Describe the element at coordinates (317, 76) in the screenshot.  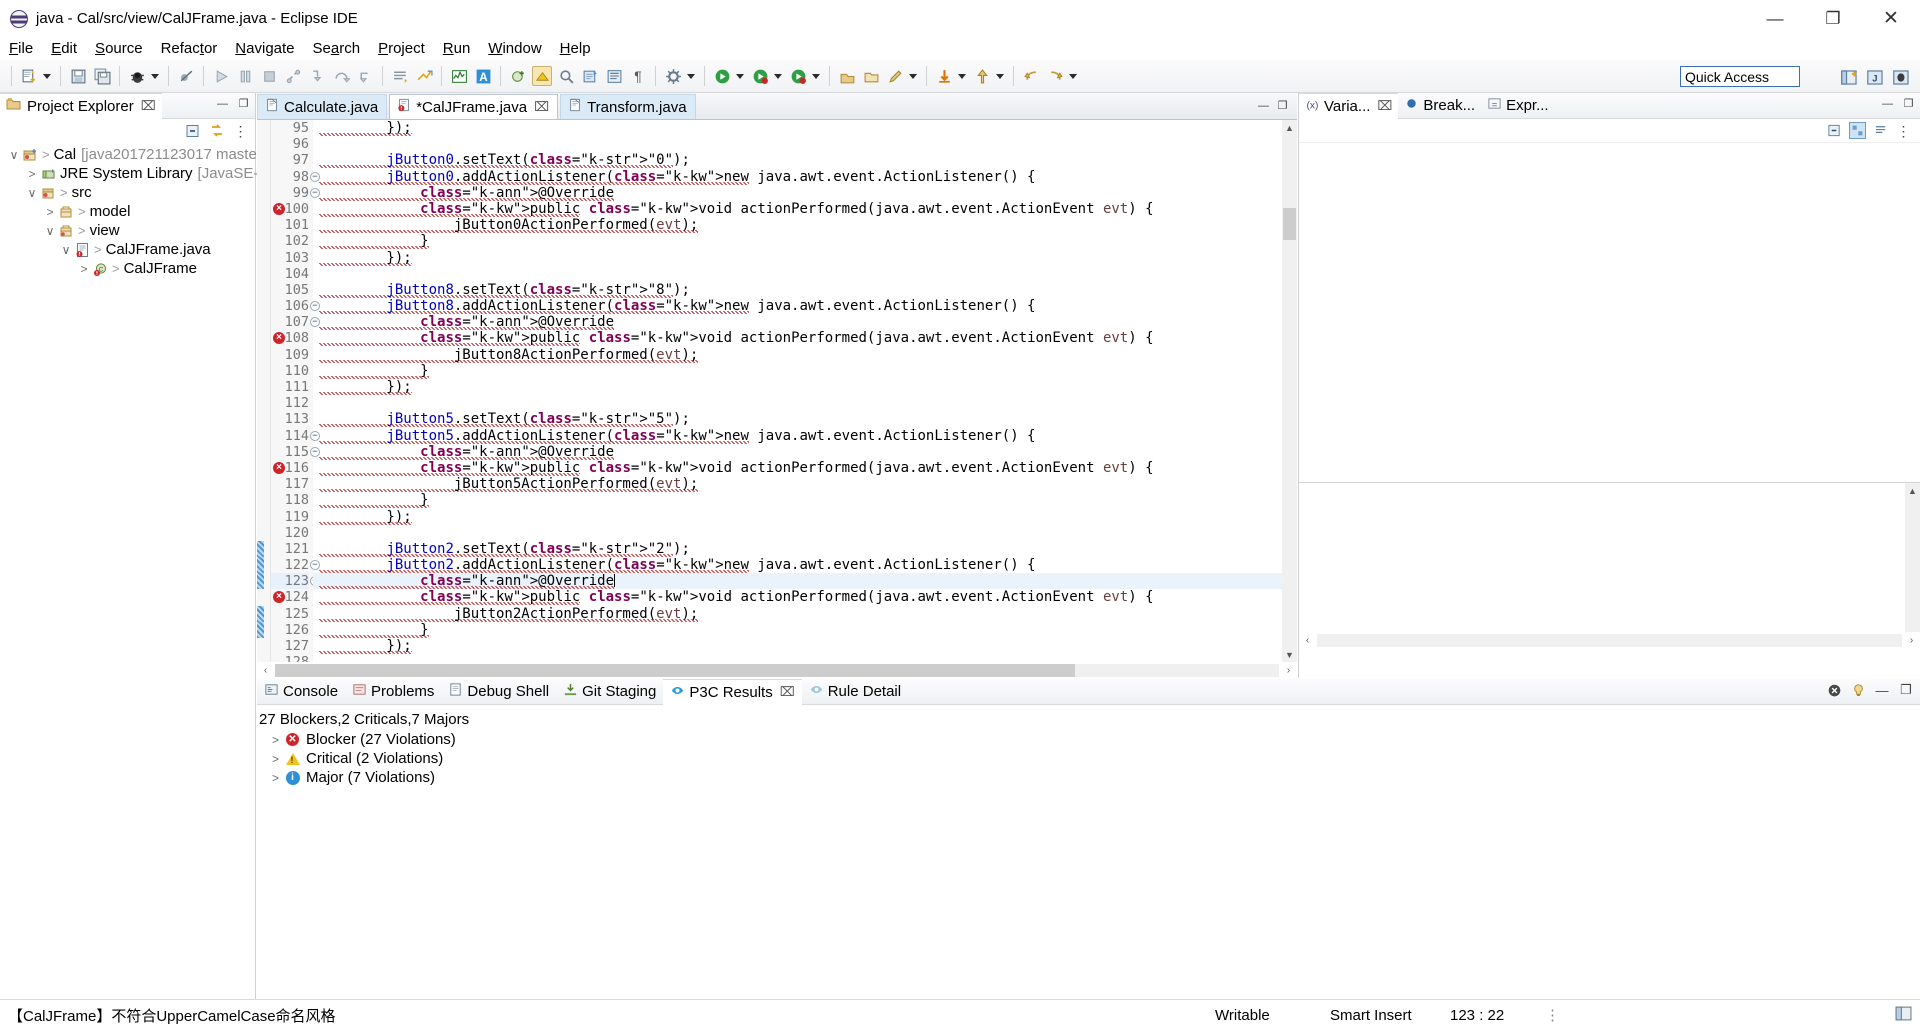
I see `step-into-icon` at that location.